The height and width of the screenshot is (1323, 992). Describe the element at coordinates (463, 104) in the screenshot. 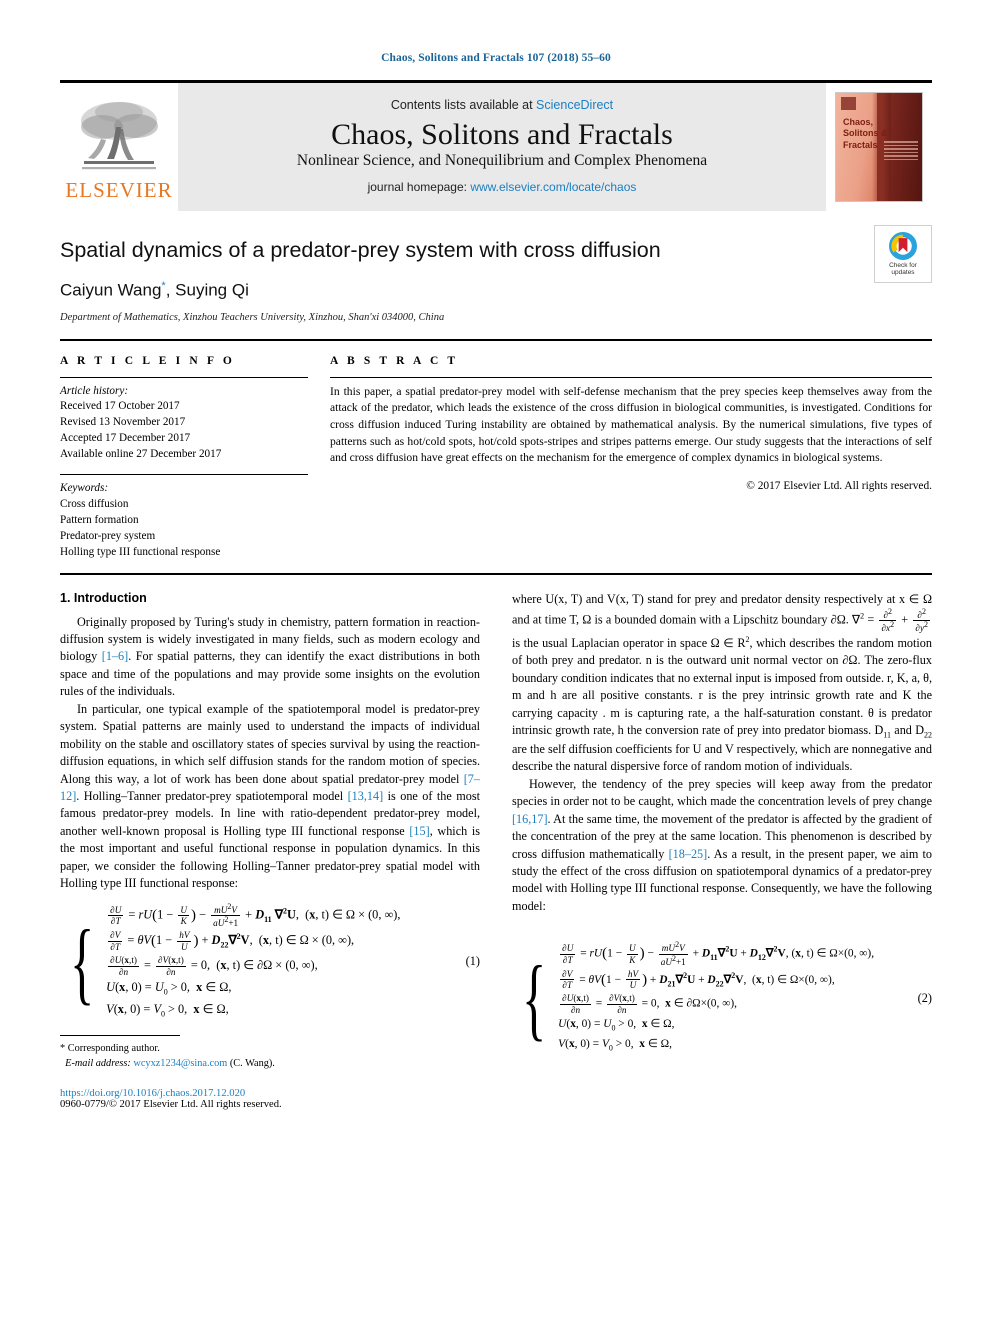

I see `contents-prefix: Contents lists available at` at that location.